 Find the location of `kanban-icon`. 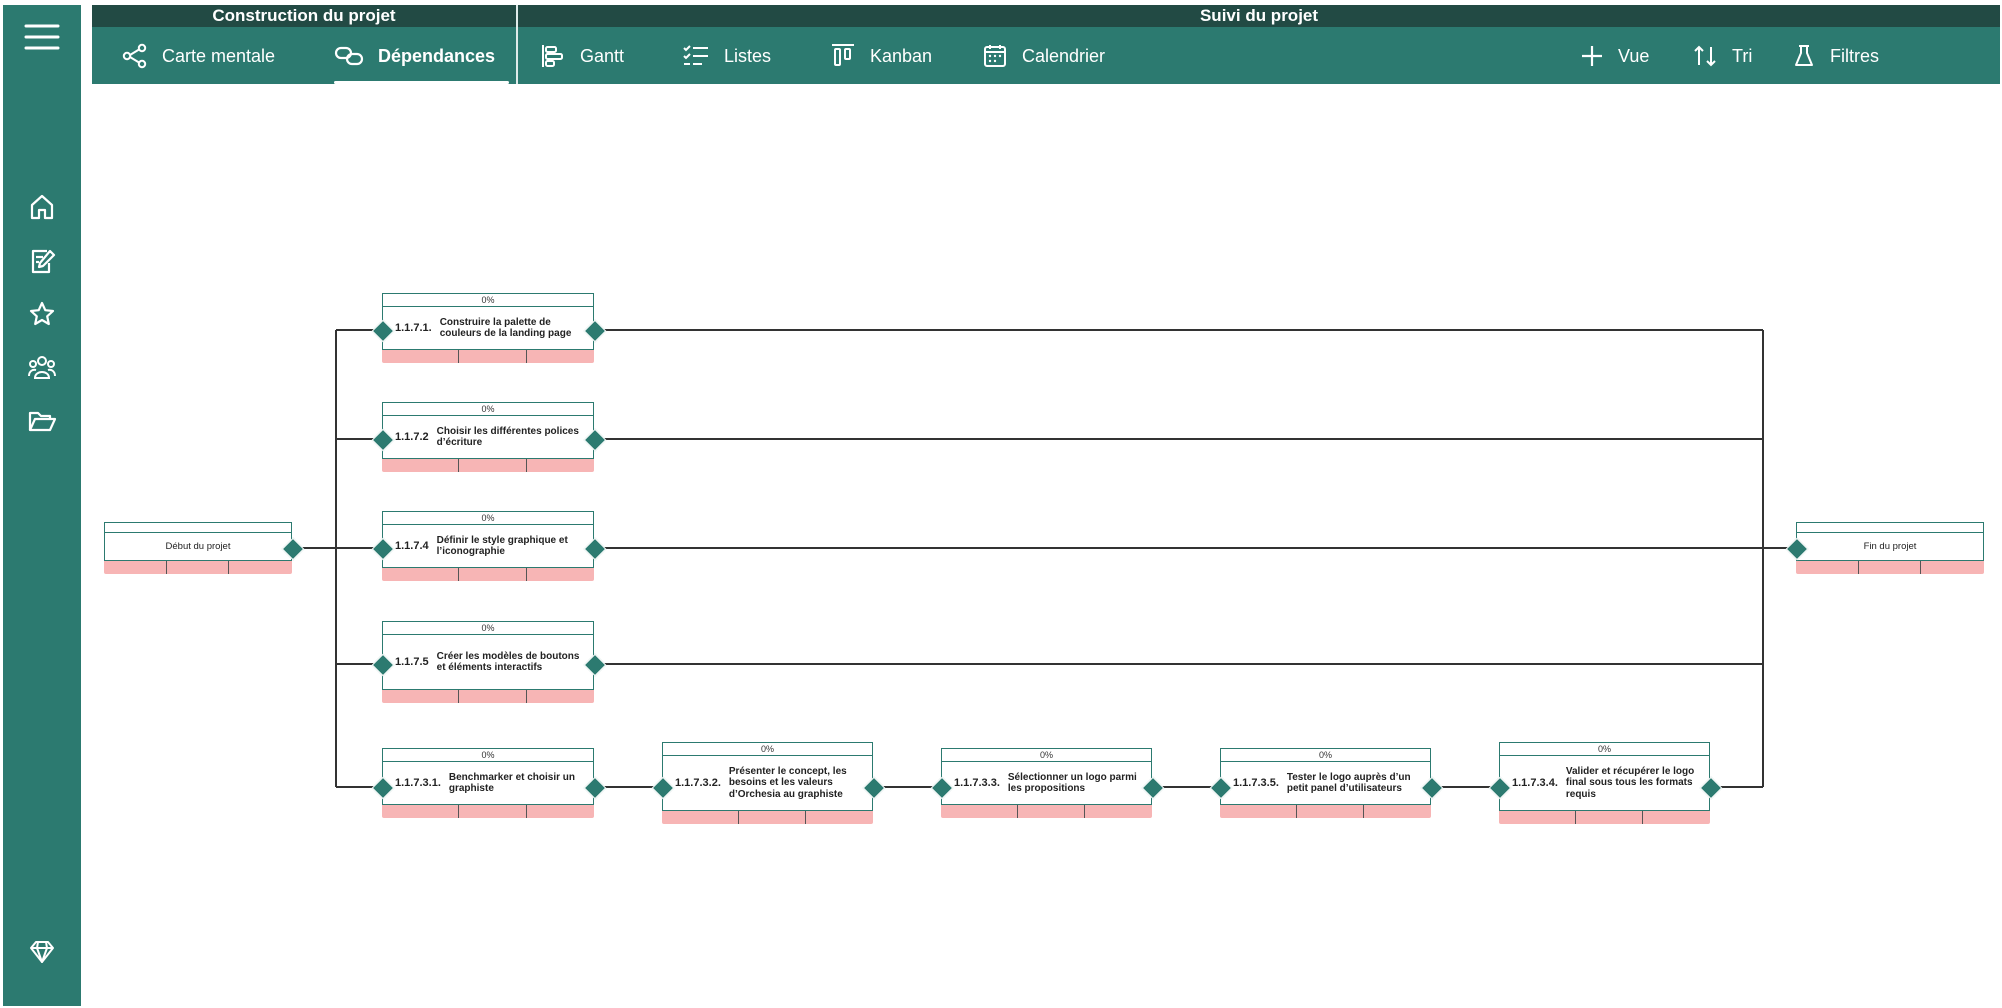

kanban-icon is located at coordinates (843, 55).